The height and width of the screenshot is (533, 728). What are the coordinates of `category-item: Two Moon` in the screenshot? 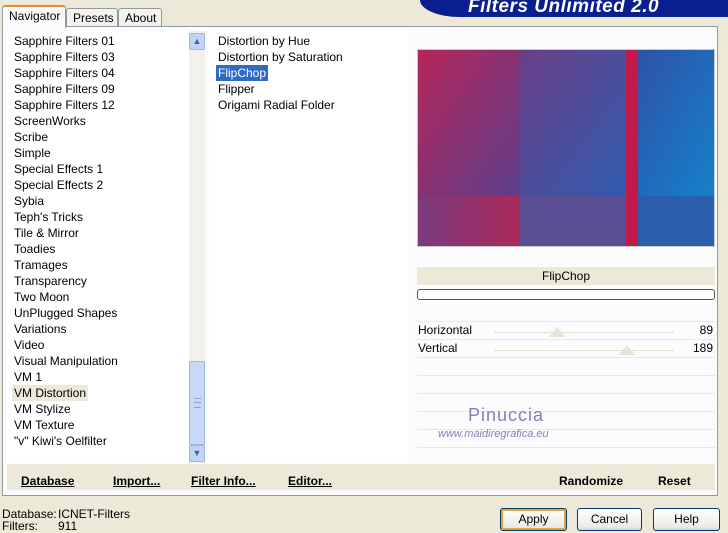 It's located at (41, 297).